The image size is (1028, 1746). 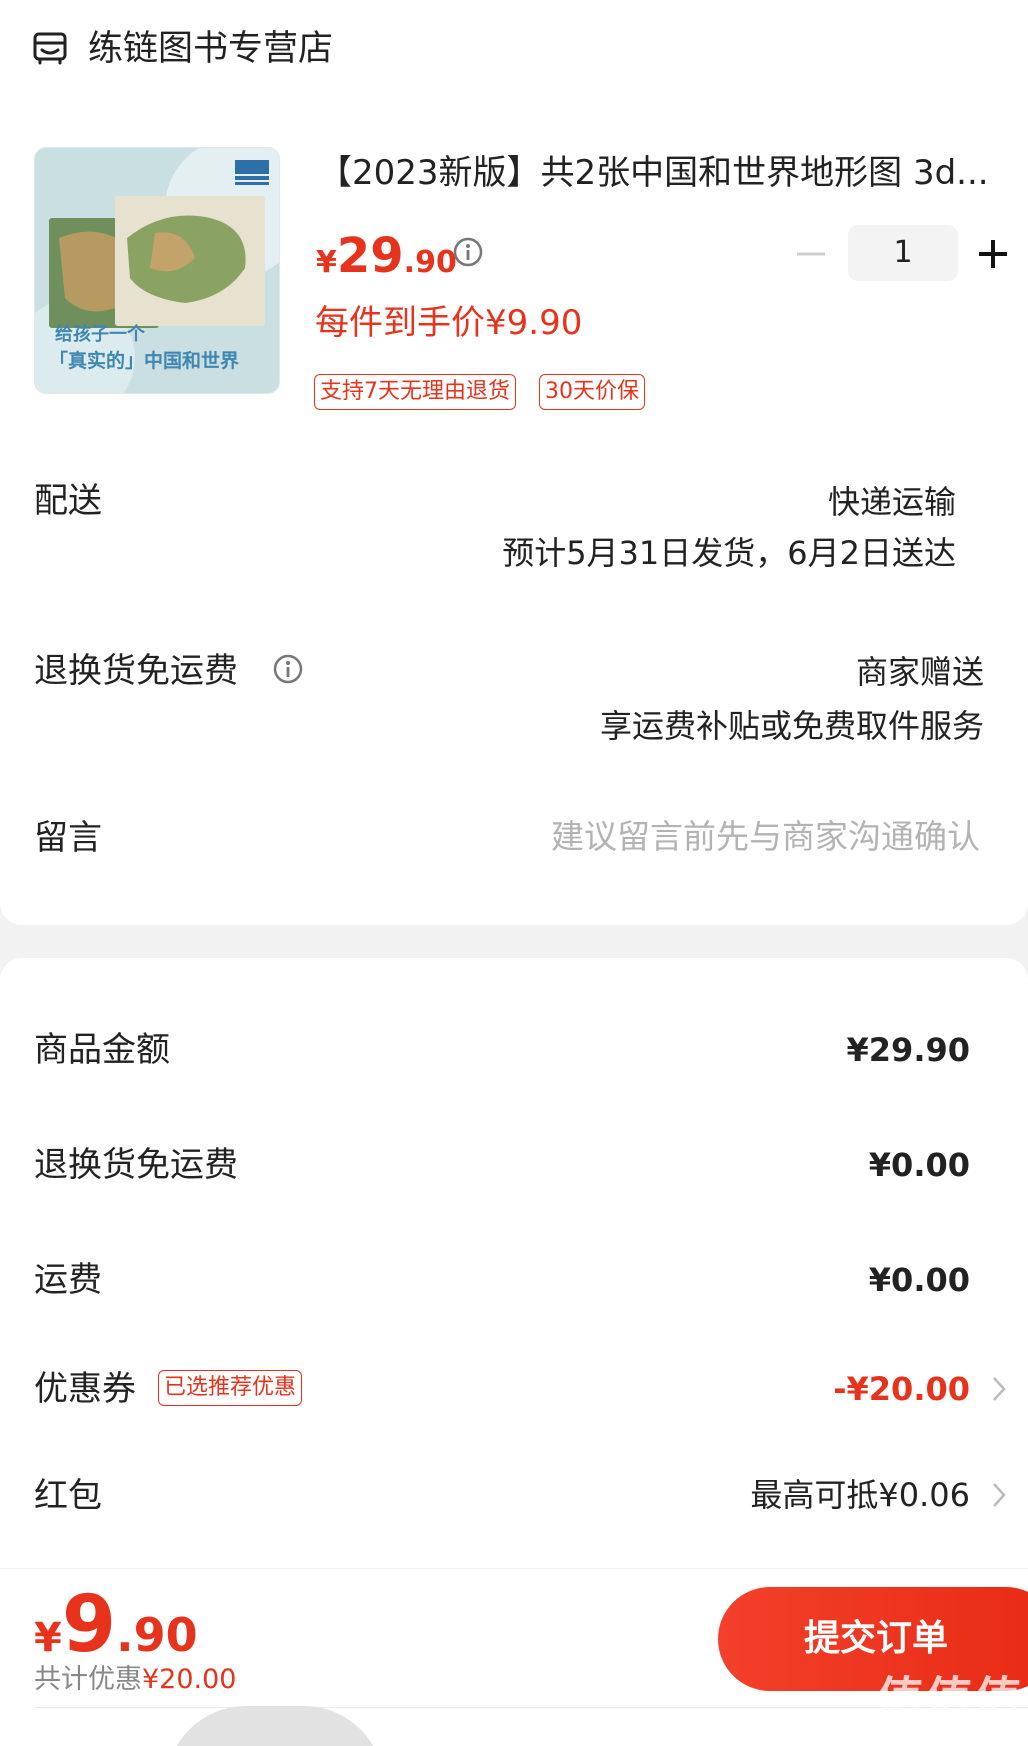 I want to click on quantity-input: 1, so click(x=903, y=253).